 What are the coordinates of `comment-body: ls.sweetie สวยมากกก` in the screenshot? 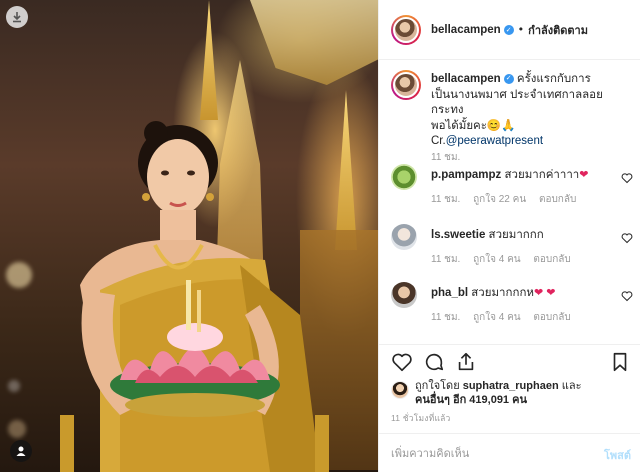 It's located at (523, 235).